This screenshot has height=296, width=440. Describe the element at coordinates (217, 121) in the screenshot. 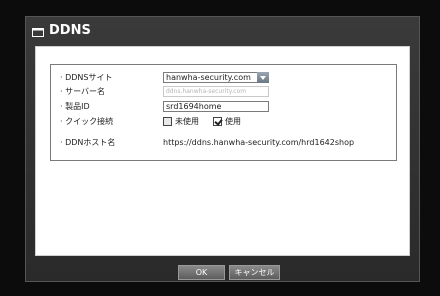

I see `quick-connect-on-checkbox` at that location.